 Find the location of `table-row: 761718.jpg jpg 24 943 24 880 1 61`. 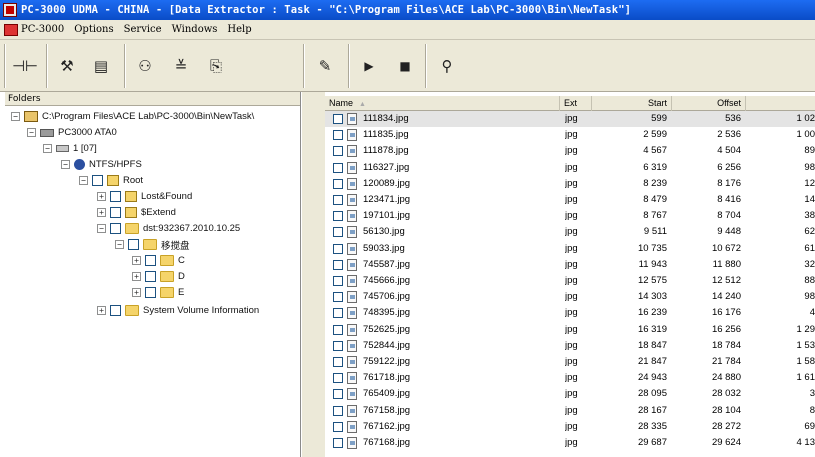

table-row: 761718.jpg jpg 24 943 24 880 1 61 is located at coordinates (570, 378).